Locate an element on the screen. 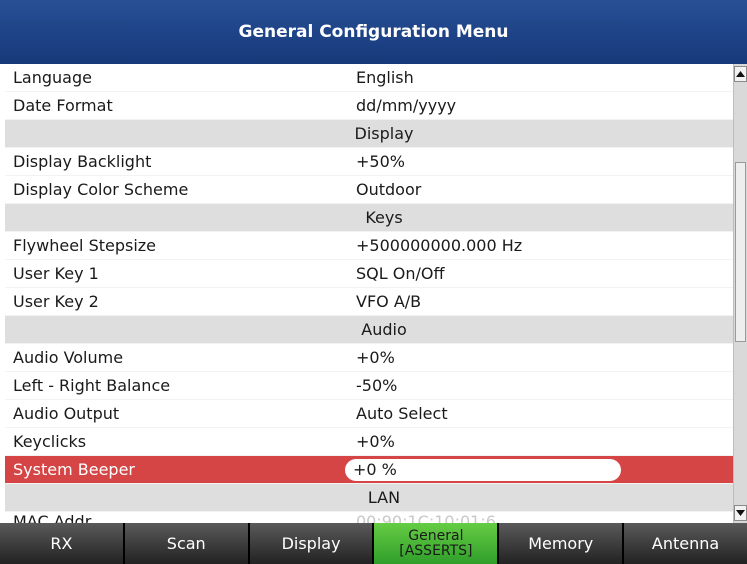 This screenshot has width=747, height=564. softkey-label: RX is located at coordinates (61, 543).